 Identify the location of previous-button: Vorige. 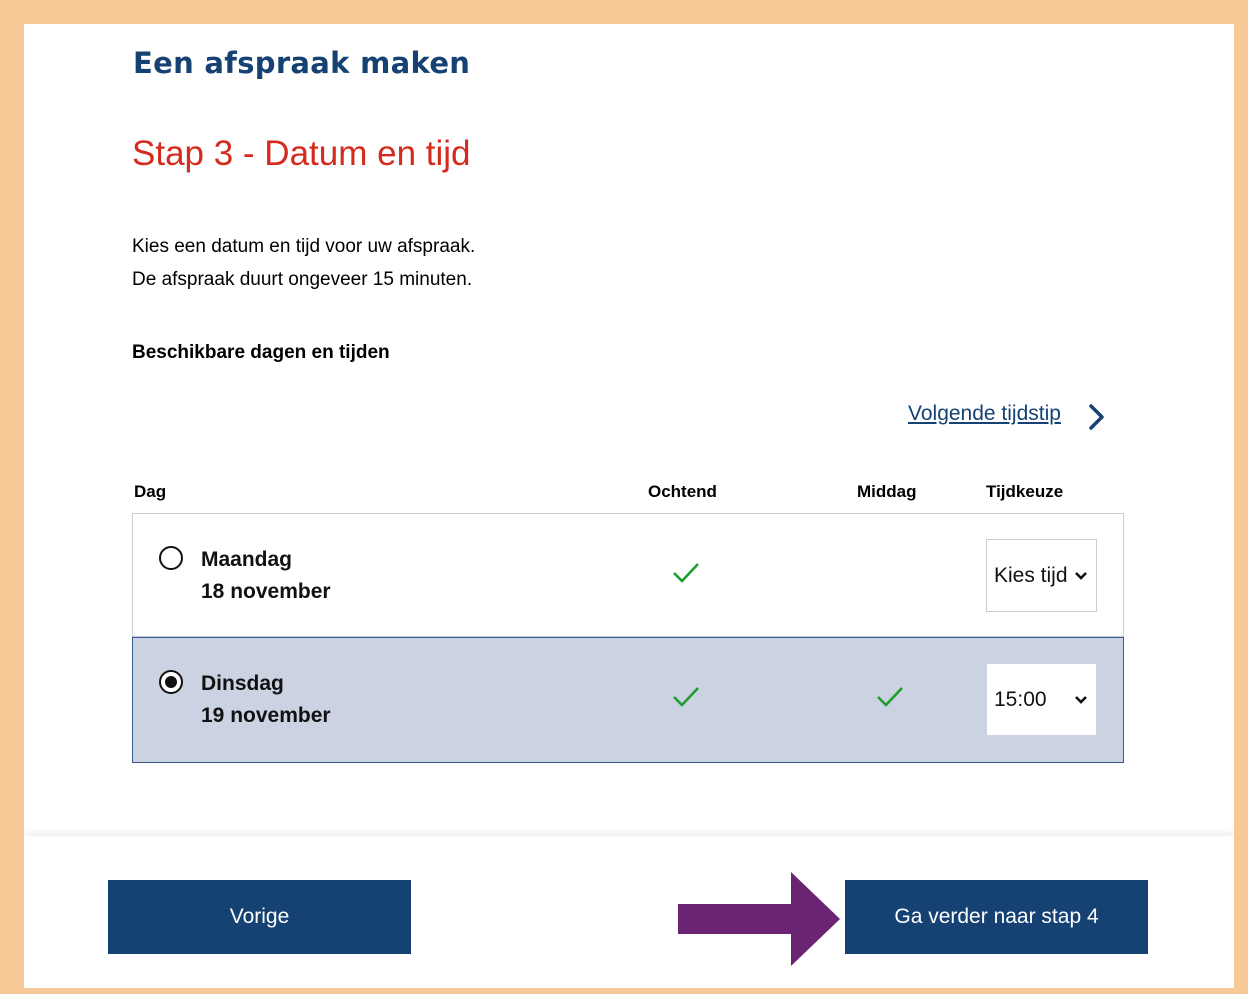
(259, 917).